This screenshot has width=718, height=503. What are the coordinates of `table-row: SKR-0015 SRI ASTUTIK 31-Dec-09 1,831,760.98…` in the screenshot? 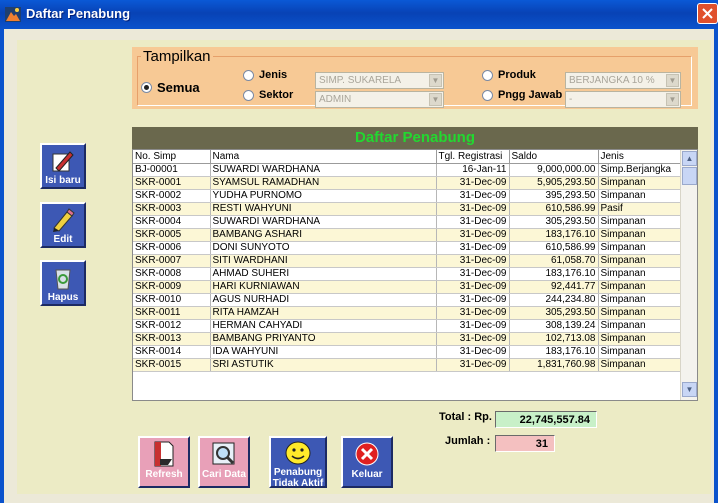 It's located at (407, 365).